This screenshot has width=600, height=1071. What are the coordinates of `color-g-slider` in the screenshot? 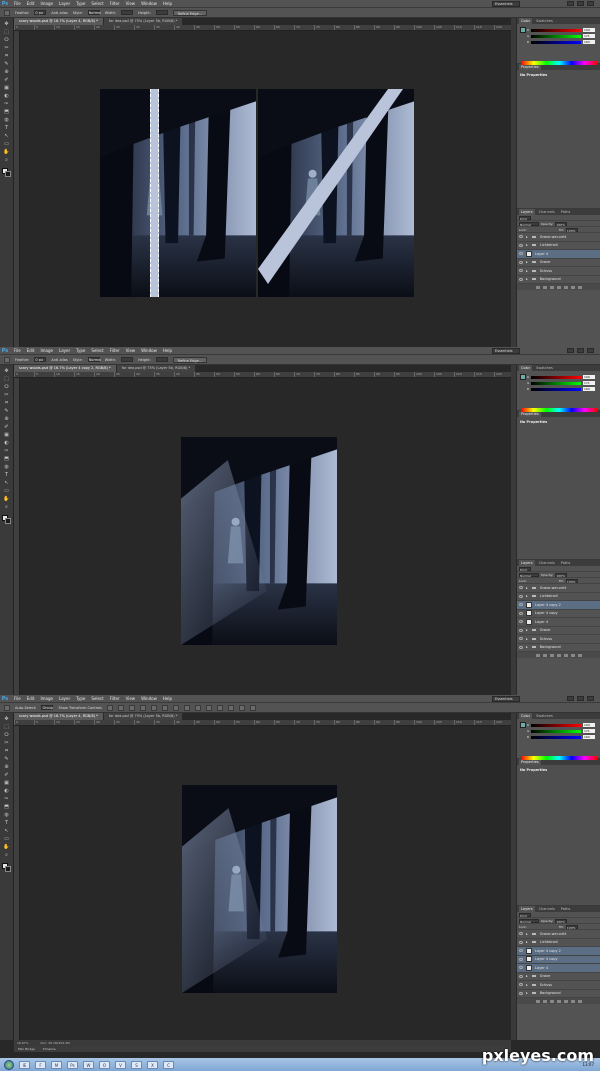 It's located at (556, 731).